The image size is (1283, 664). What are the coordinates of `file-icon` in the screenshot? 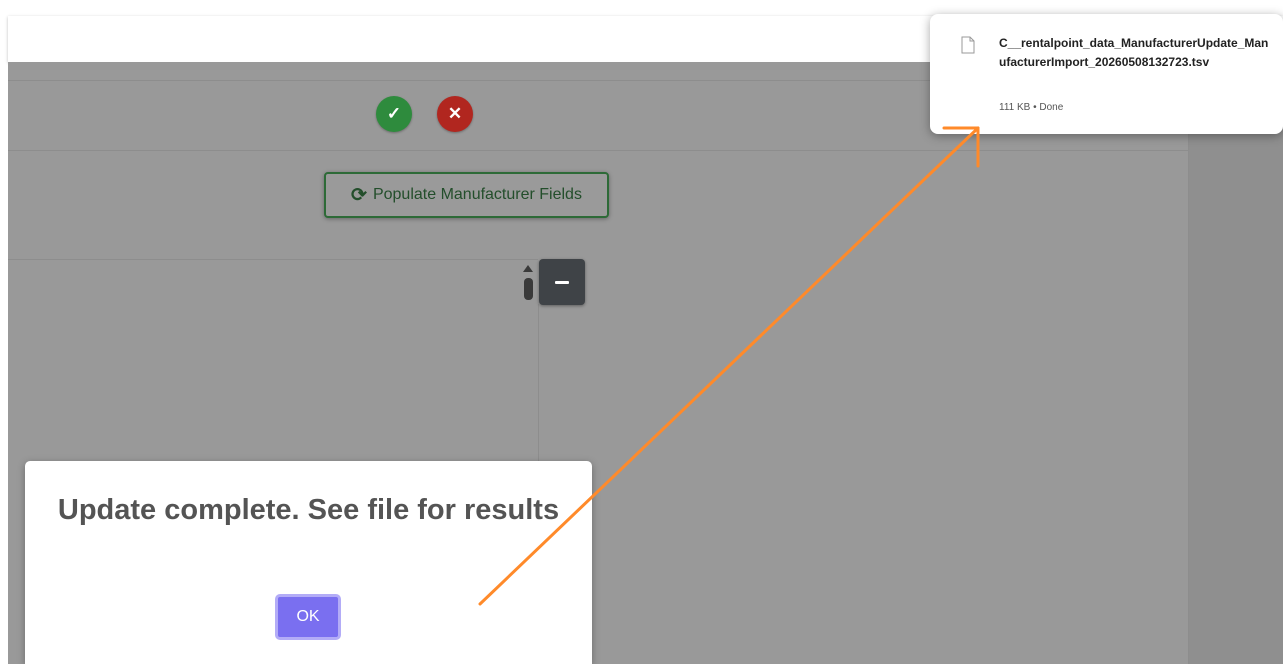 It's located at (968, 45).